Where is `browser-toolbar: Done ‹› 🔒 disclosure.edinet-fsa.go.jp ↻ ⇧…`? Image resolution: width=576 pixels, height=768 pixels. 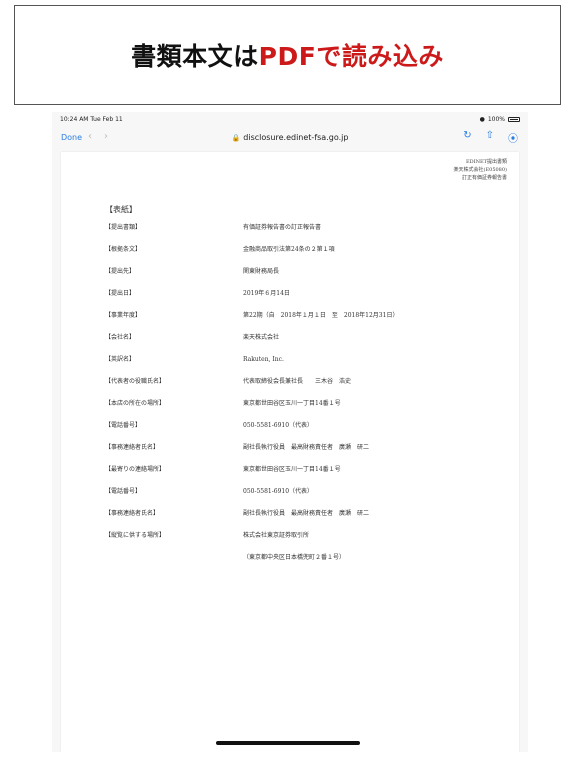
browser-toolbar: Done ‹› 🔒 disclosure.edinet-fsa.go.jp ↻ ⇧… is located at coordinates (290, 138).